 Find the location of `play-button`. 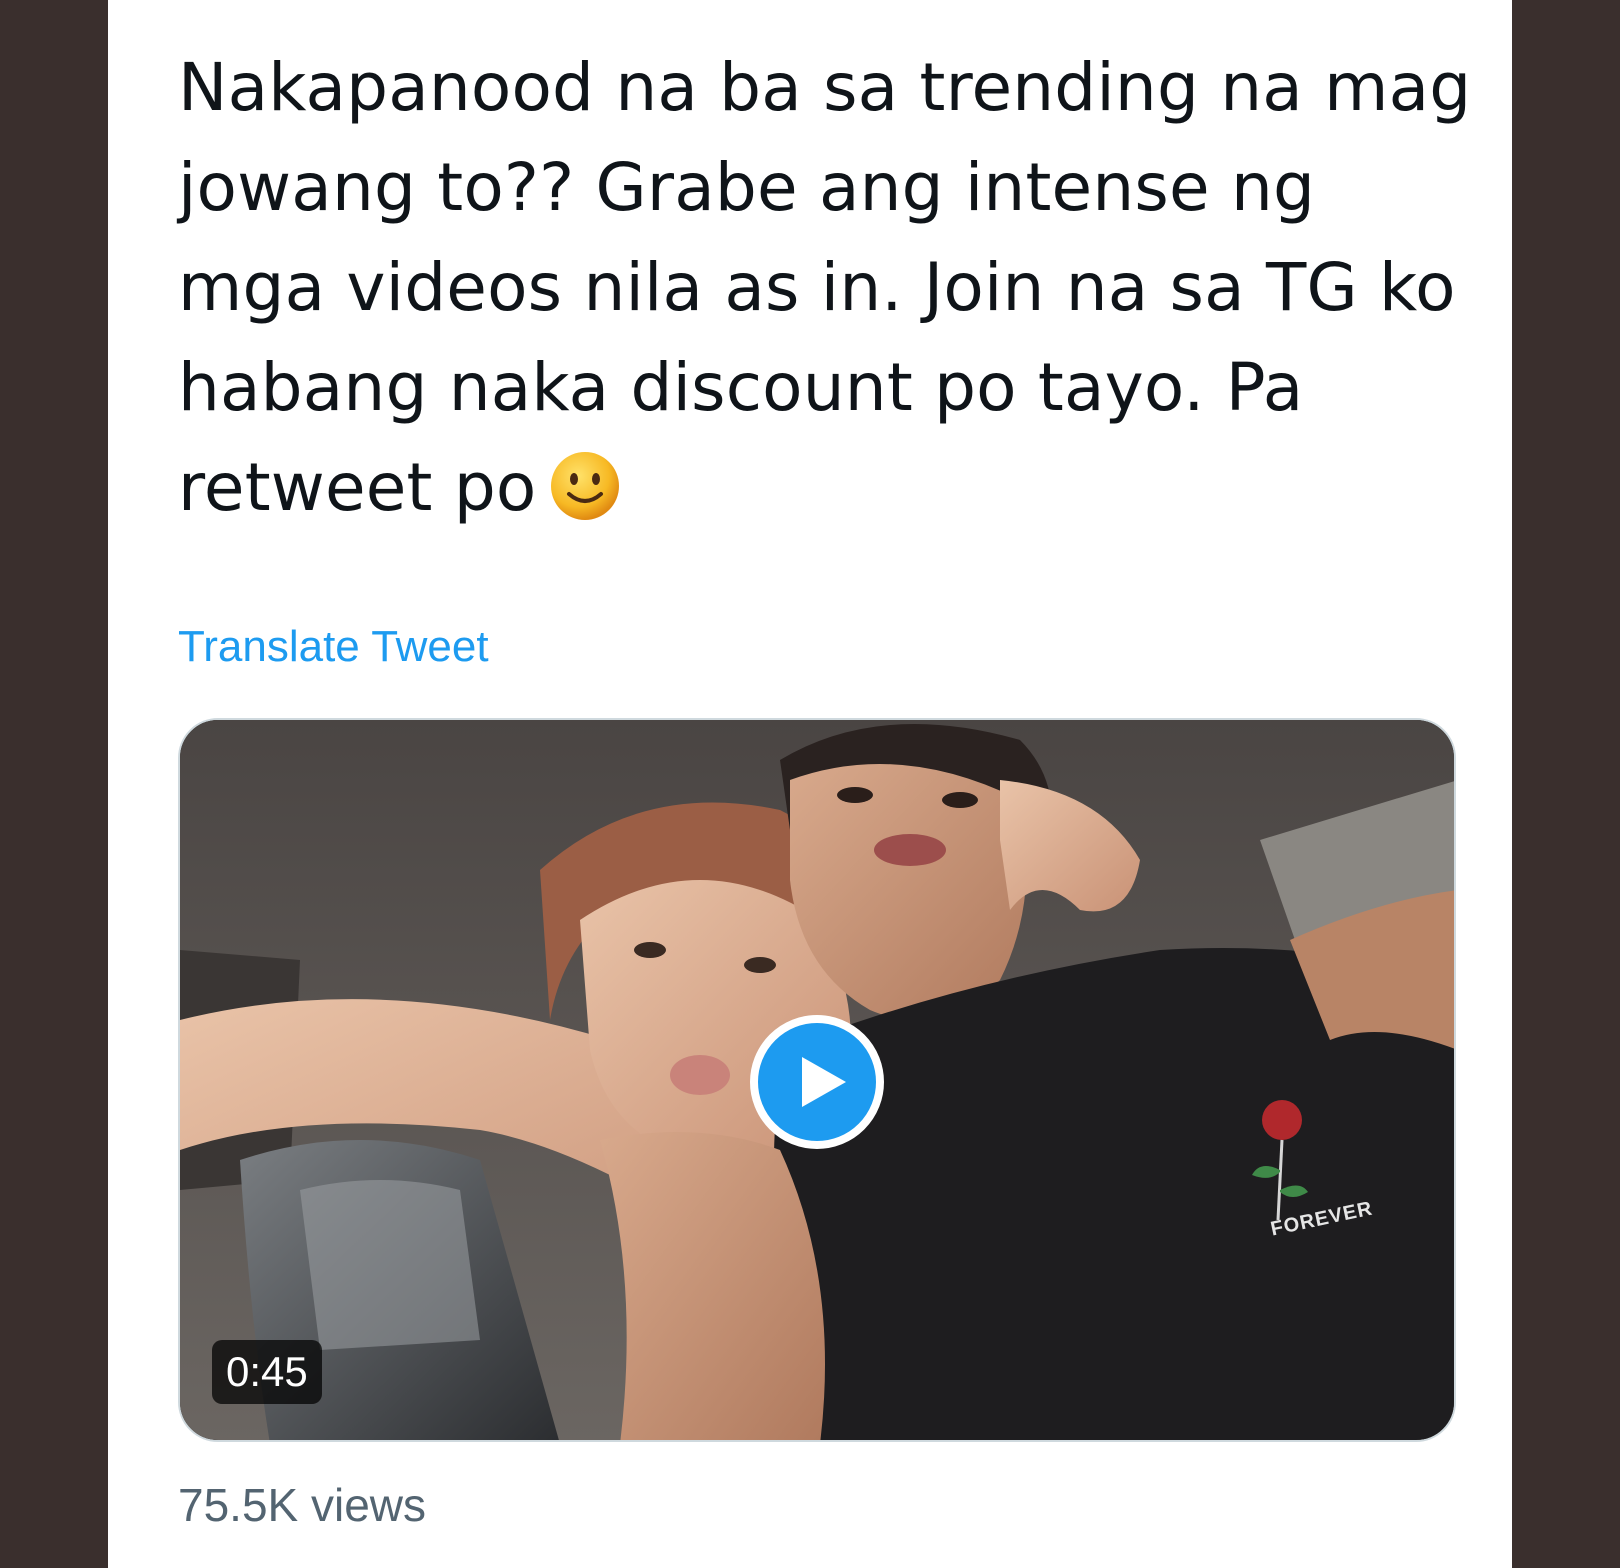

play-button is located at coordinates (817, 1082).